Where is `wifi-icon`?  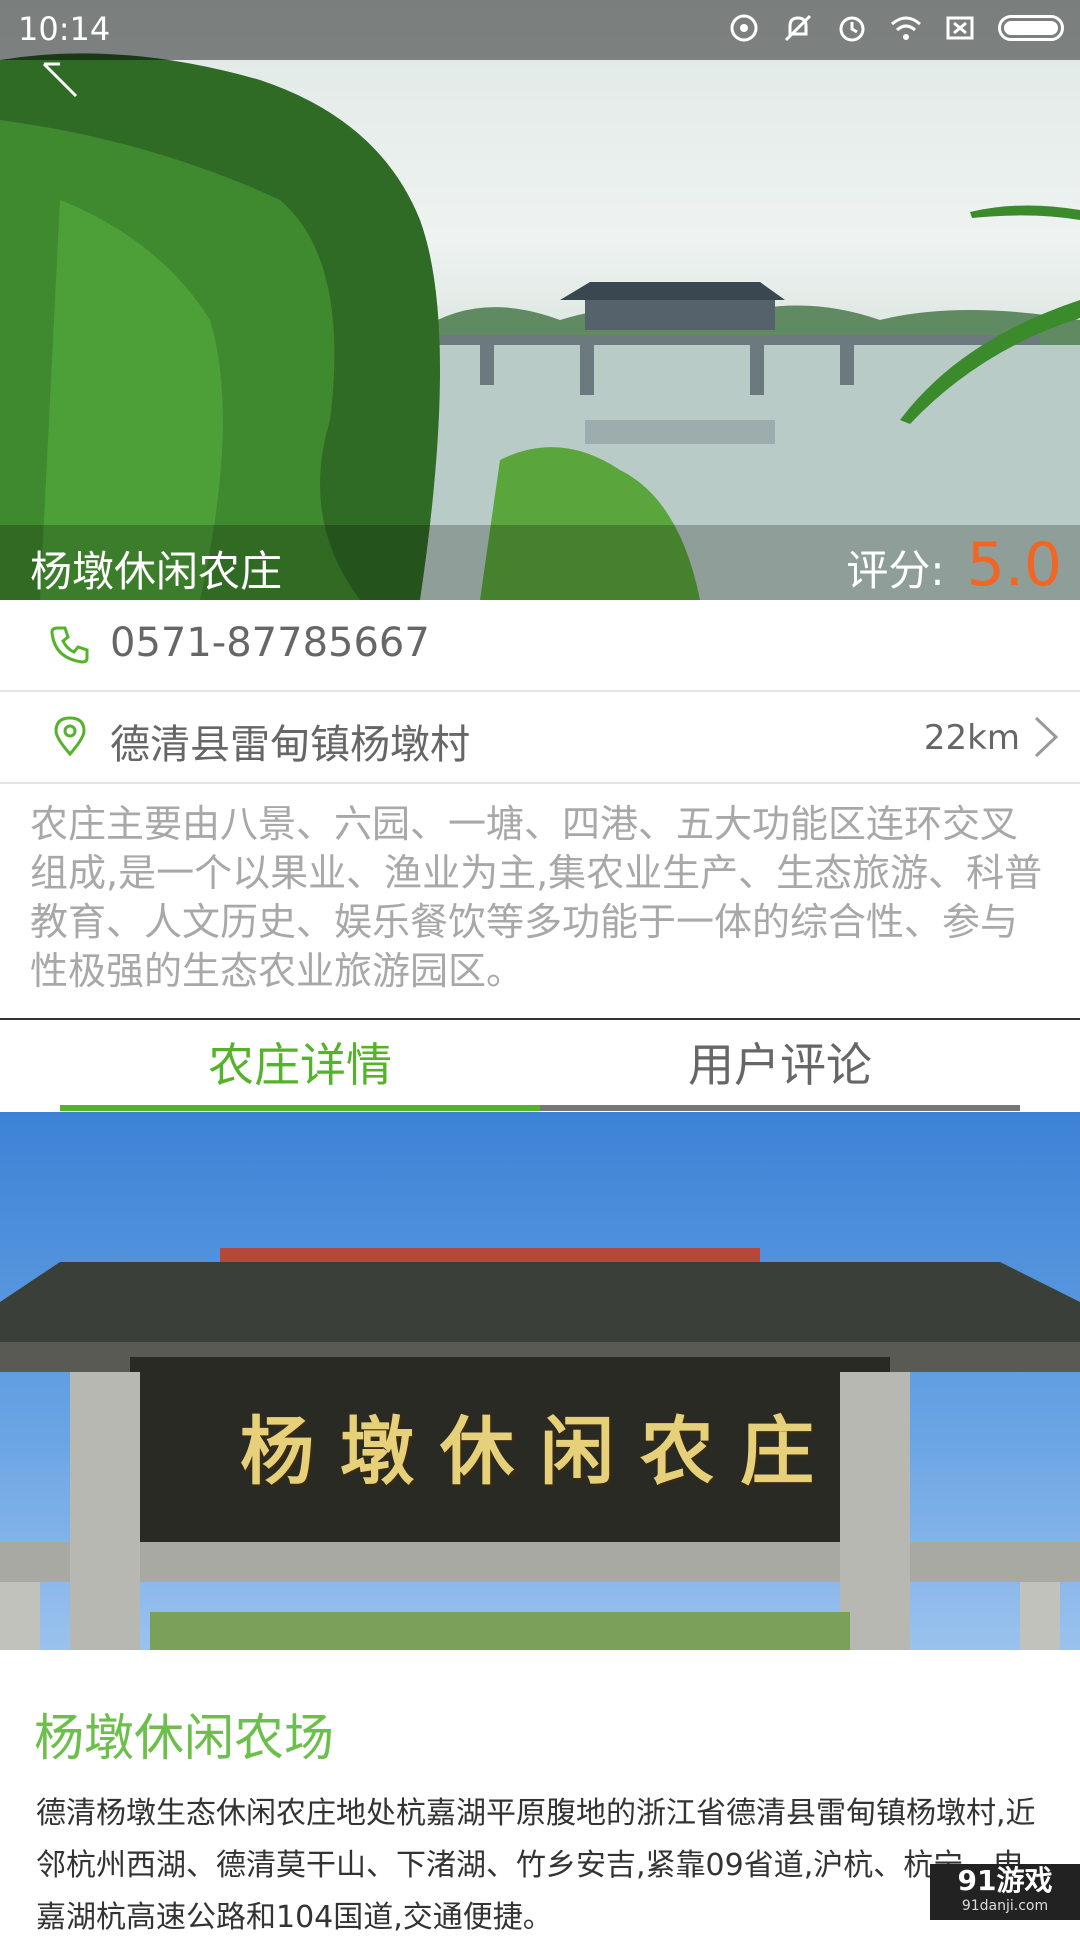
wifi-icon is located at coordinates (906, 28).